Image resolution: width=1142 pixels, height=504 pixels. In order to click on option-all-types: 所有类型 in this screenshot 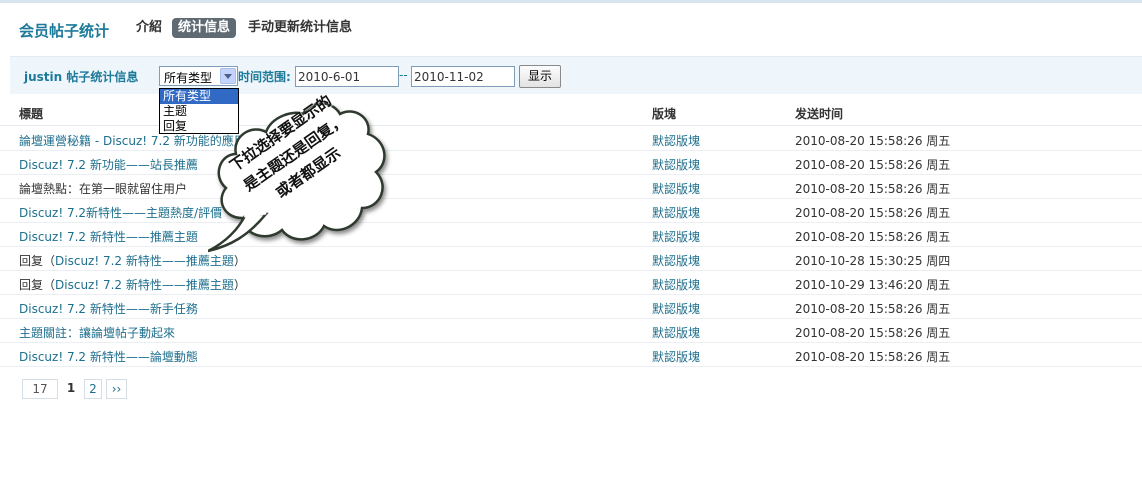, I will do `click(199, 96)`.